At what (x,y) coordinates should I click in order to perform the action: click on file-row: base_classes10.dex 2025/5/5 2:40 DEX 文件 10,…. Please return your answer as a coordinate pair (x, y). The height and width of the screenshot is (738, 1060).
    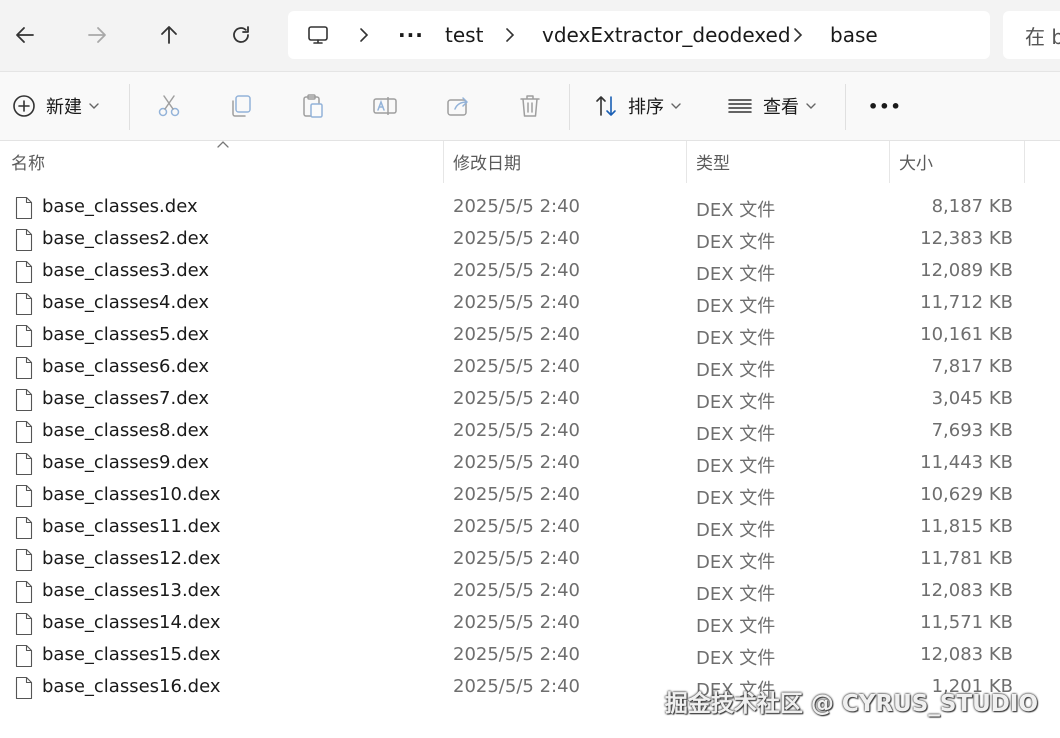
    Looking at the image, I should click on (530, 496).